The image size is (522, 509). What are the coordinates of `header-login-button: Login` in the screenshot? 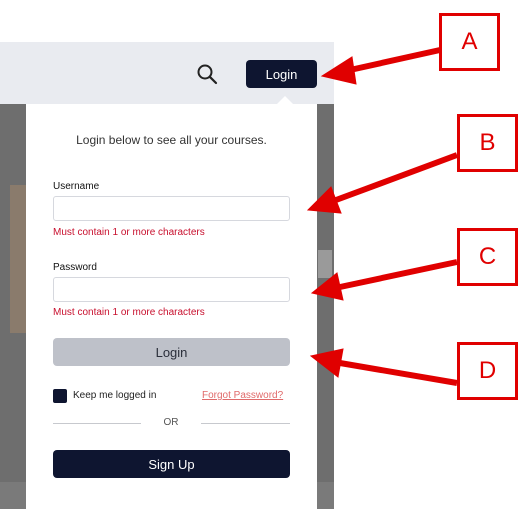 It's located at (281, 74).